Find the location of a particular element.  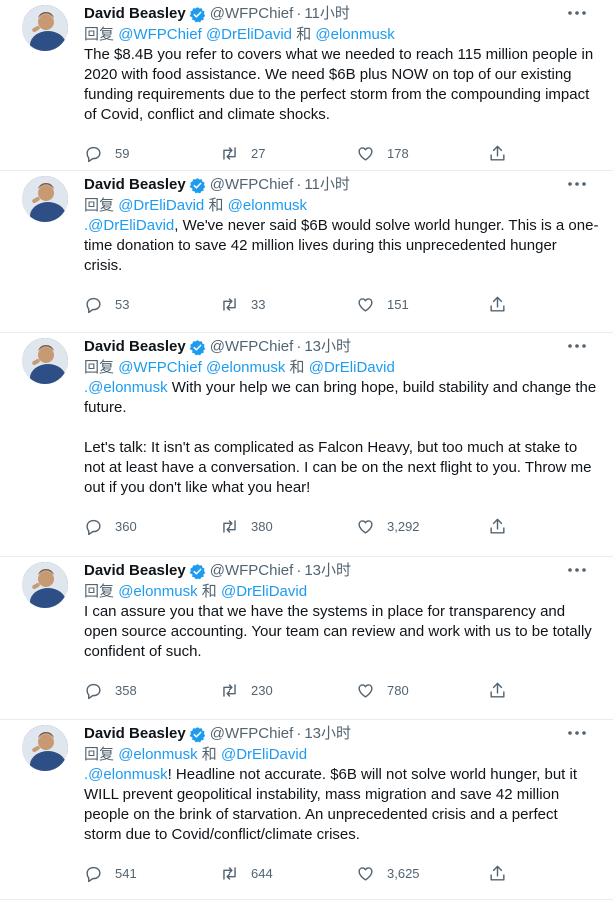

reply-button: 59 is located at coordinates (152, 153).